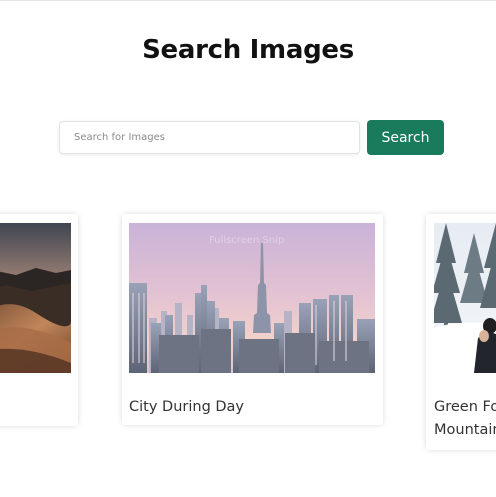 The height and width of the screenshot is (497, 496). I want to click on search-input, so click(209, 137).